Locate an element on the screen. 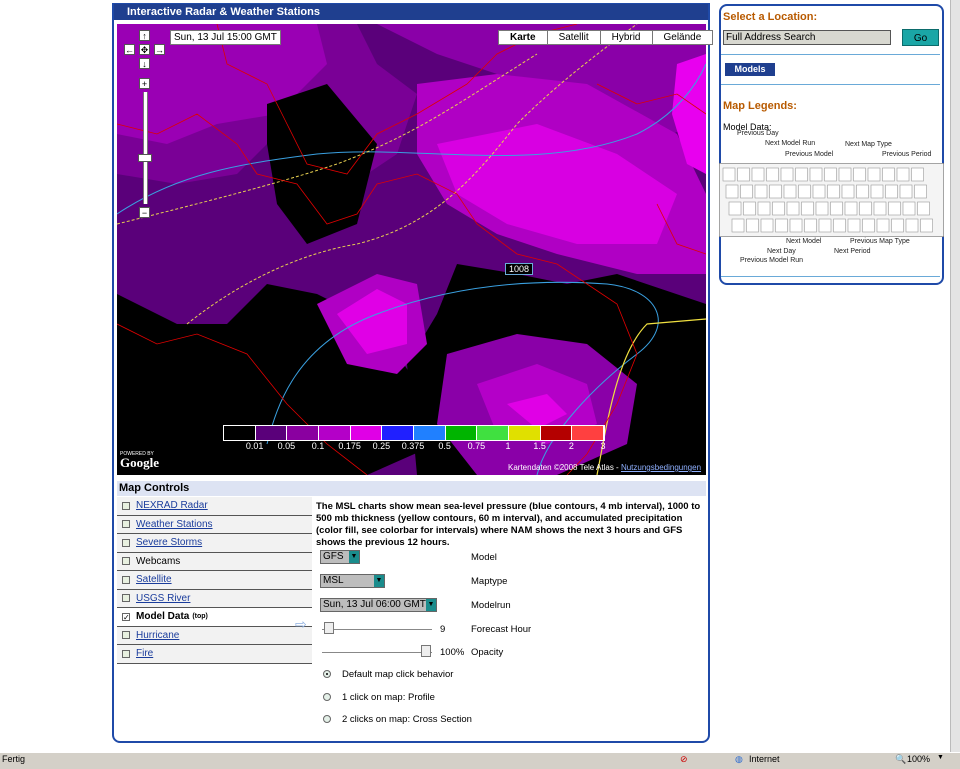 Image resolution: width=960 pixels, height=769 pixels. layer-item: USGS River is located at coordinates (214, 598).